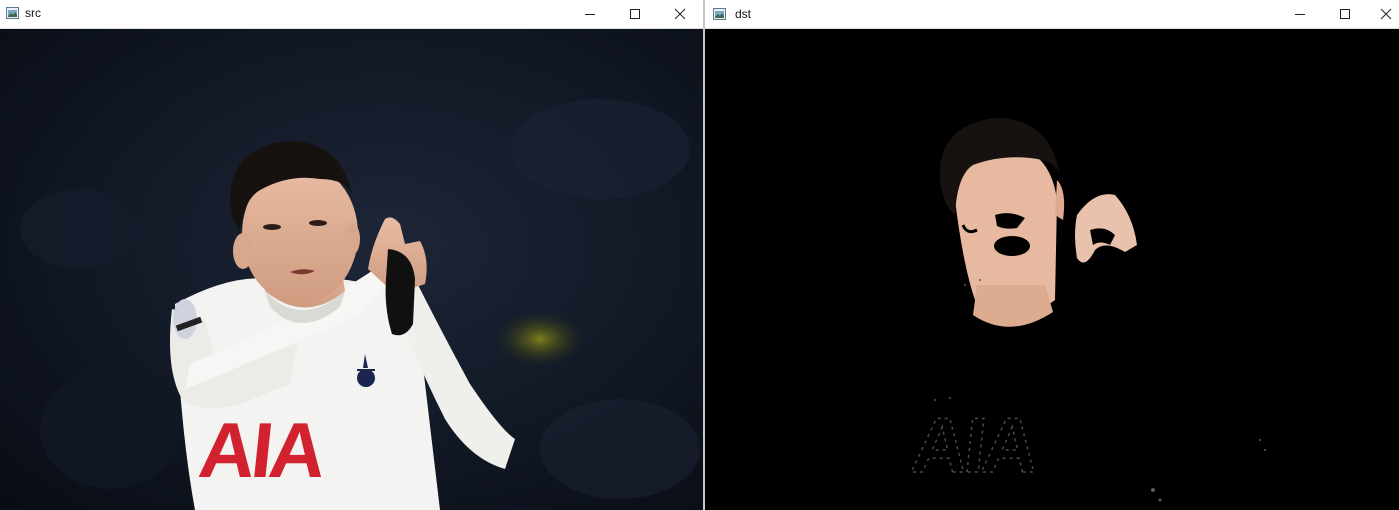 The image size is (1399, 510). I want to click on src-minimize-button, so click(590, 14).